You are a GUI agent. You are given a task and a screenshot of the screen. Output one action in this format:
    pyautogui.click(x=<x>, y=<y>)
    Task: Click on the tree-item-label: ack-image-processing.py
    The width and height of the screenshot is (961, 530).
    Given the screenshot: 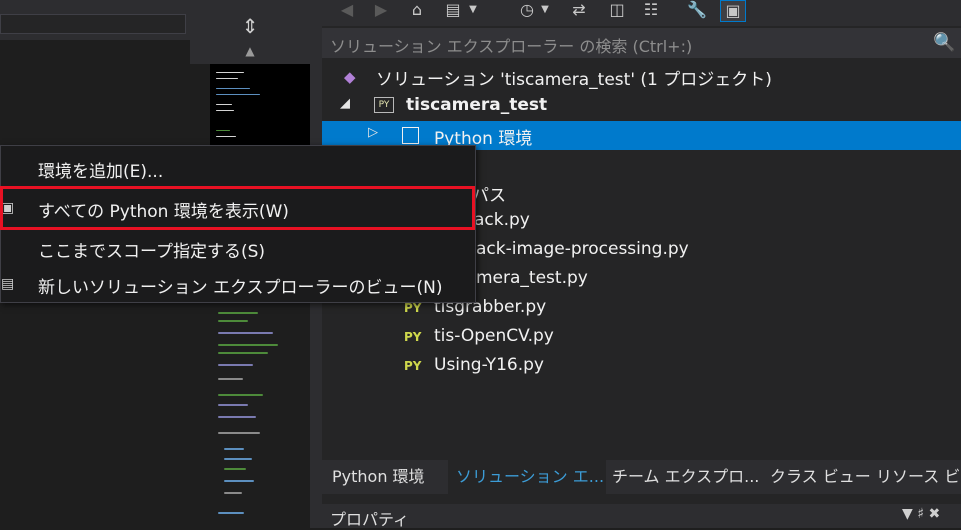 What is the action you would take?
    pyautogui.click(x=582, y=249)
    